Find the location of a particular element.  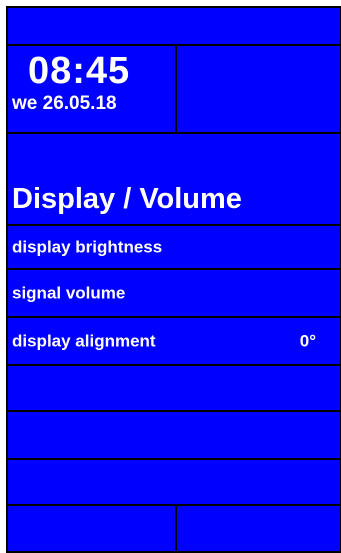

top-right-panel is located at coordinates (258, 89).